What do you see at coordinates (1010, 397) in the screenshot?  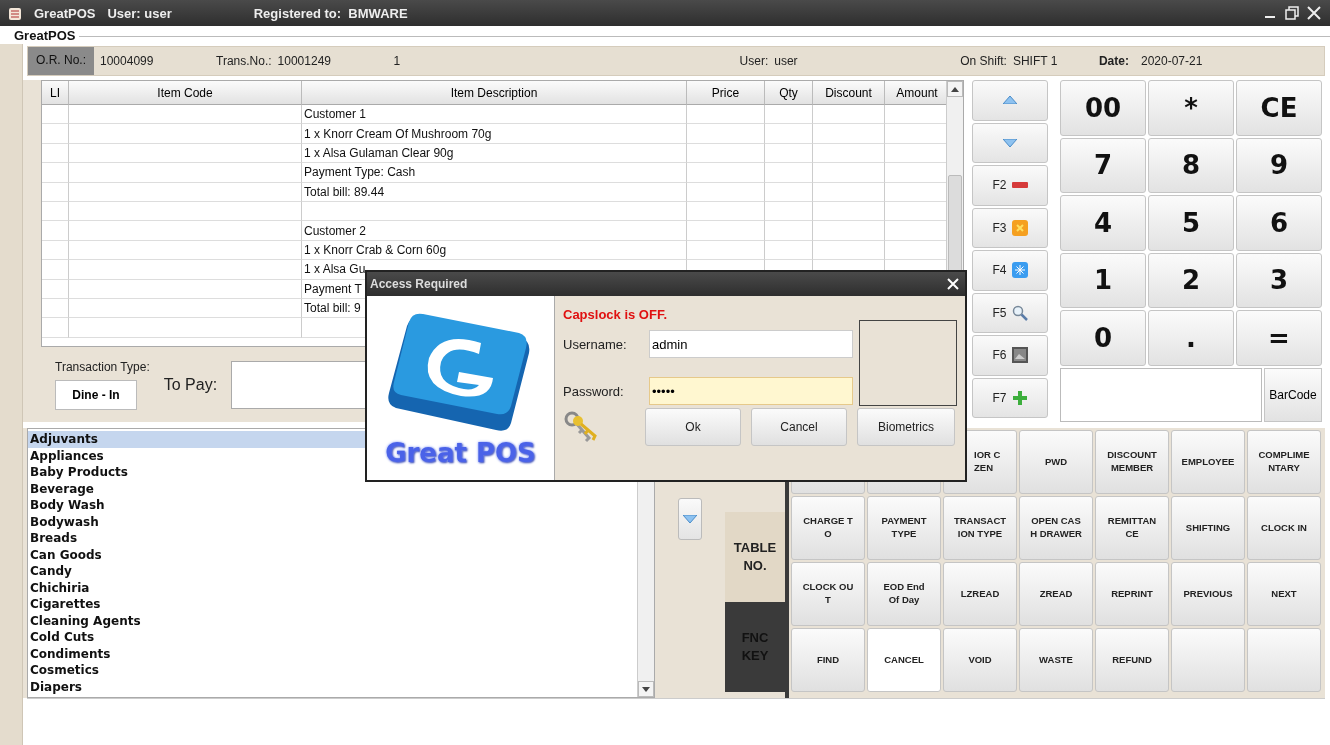 I see `function-key-button: F7` at bounding box center [1010, 397].